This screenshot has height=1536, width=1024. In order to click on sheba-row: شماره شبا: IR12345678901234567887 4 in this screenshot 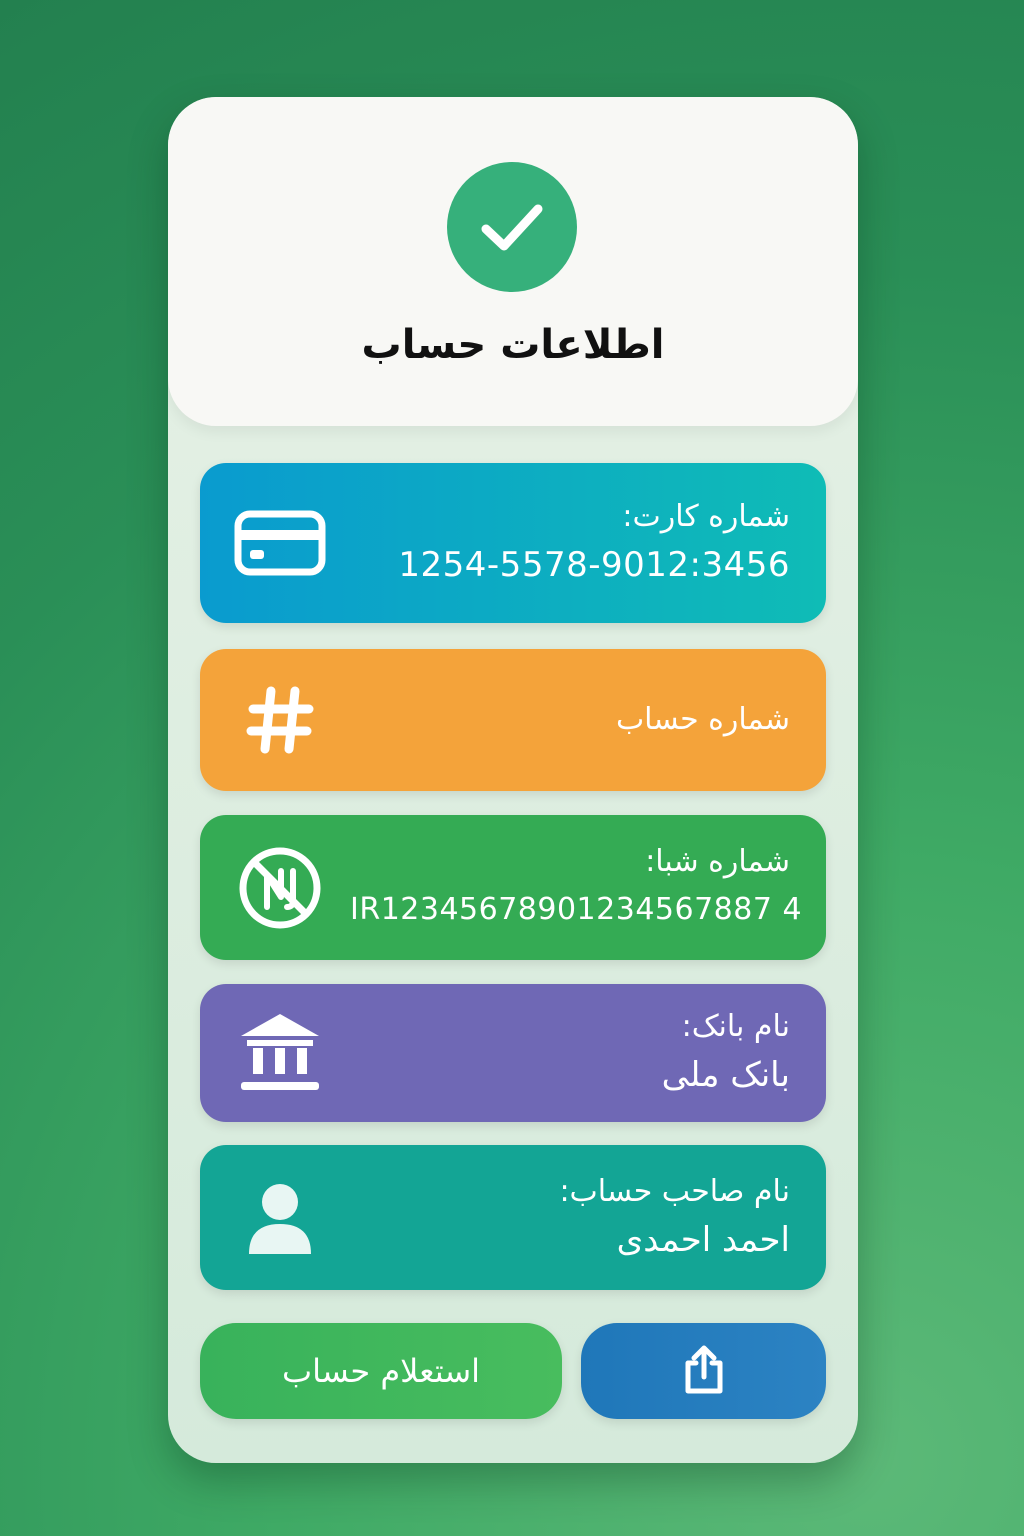, I will do `click(513, 887)`.